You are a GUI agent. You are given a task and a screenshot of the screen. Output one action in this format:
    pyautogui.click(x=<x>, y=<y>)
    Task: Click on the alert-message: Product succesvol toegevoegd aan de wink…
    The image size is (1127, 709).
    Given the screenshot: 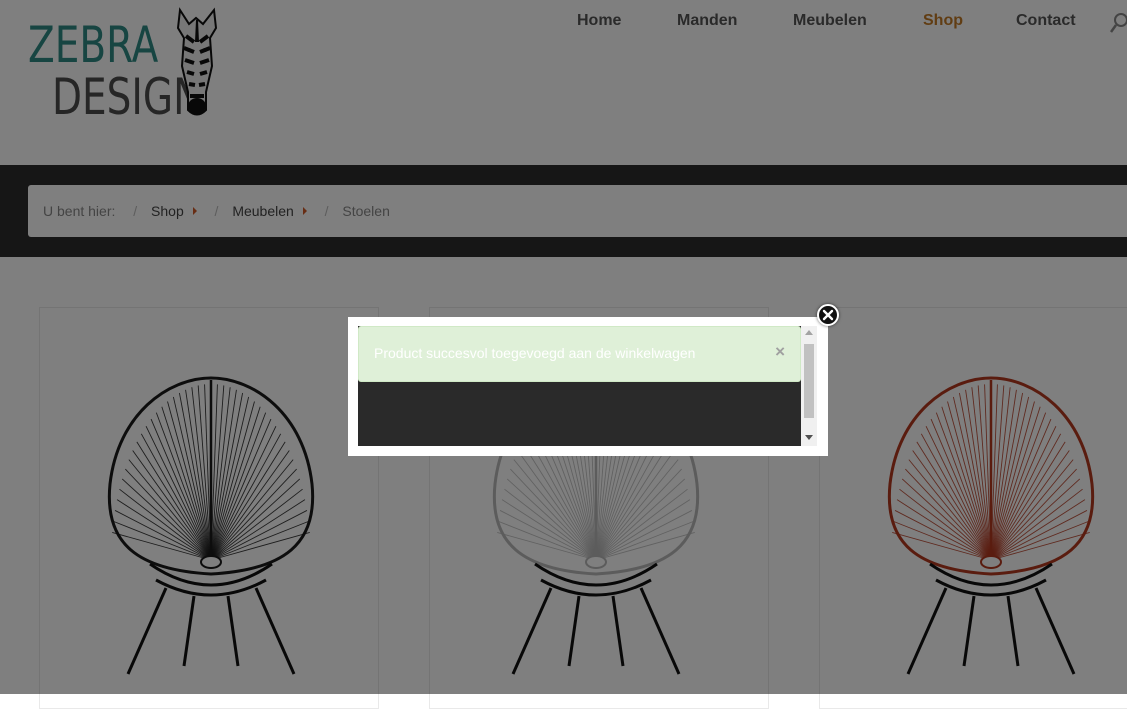 What is the action you would take?
    pyautogui.click(x=535, y=353)
    